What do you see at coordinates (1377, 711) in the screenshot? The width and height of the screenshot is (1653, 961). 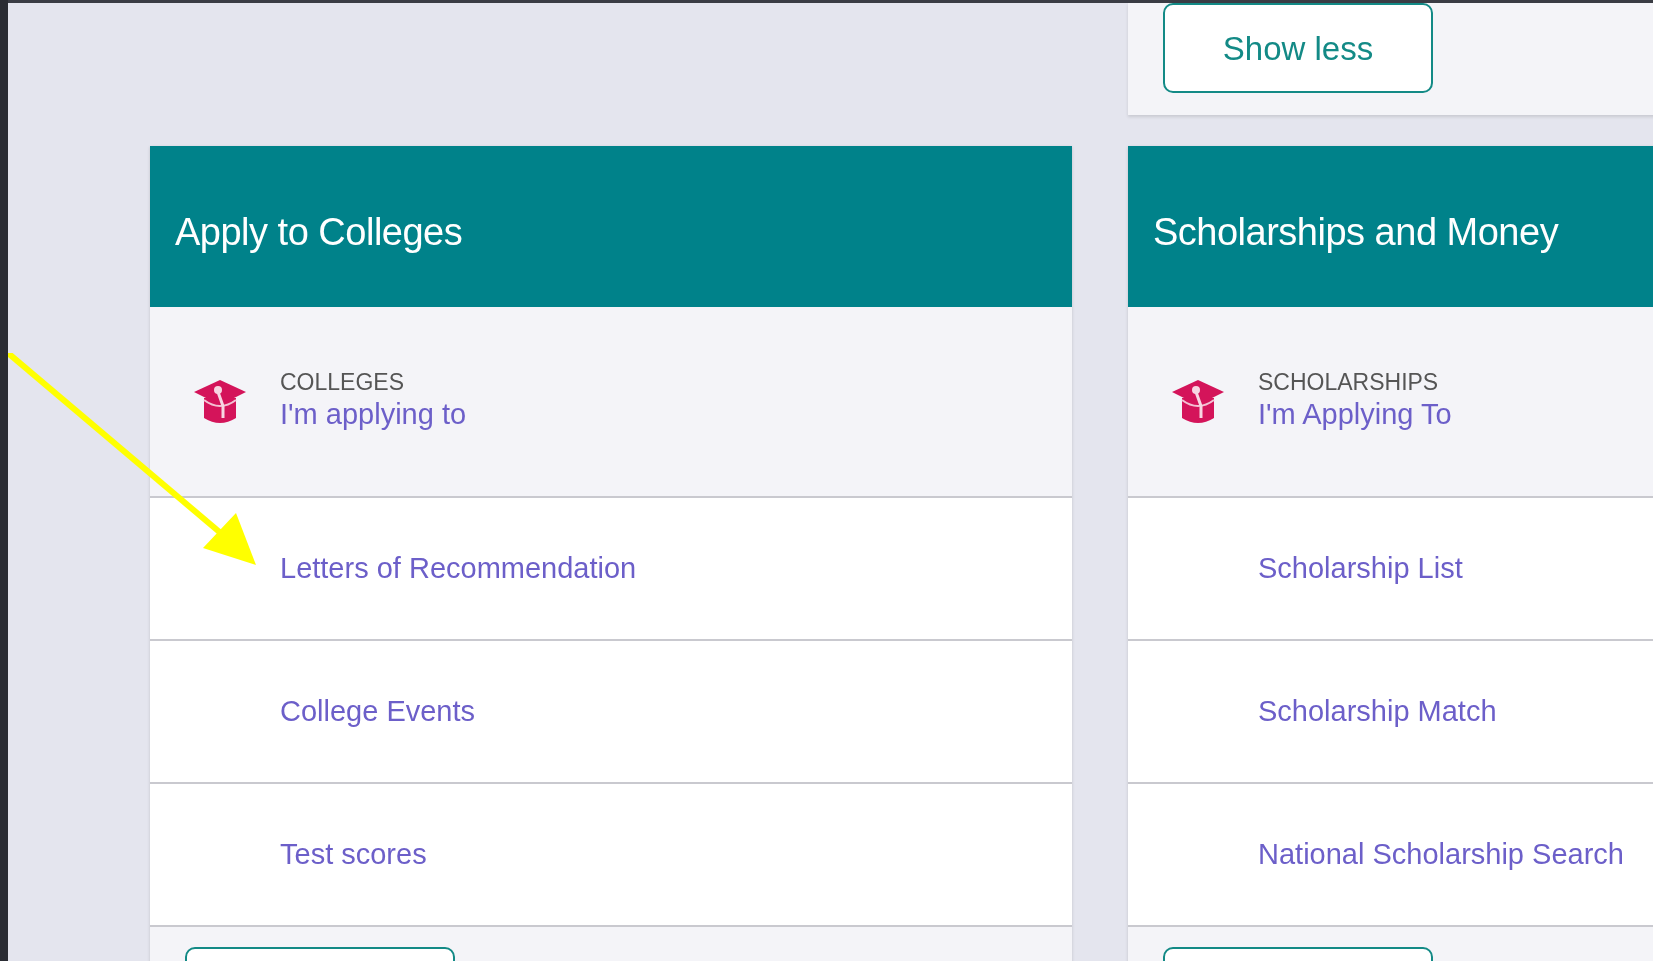 I see `list-link: Scholarship Match` at bounding box center [1377, 711].